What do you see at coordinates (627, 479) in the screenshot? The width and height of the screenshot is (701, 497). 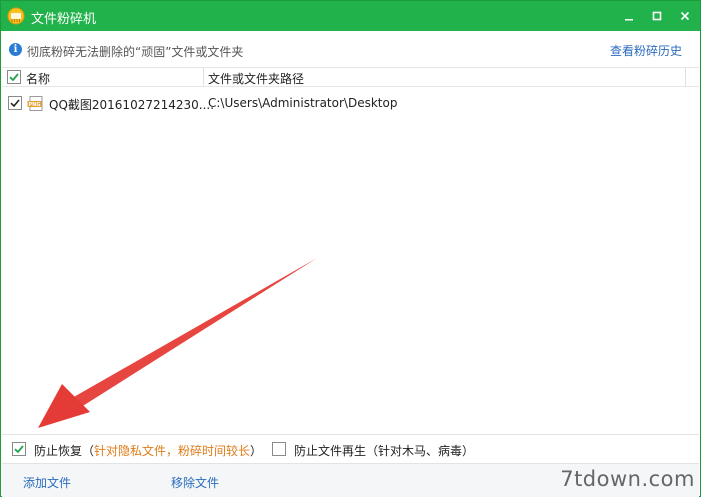 I see `watermark-text: 7tdown.com` at bounding box center [627, 479].